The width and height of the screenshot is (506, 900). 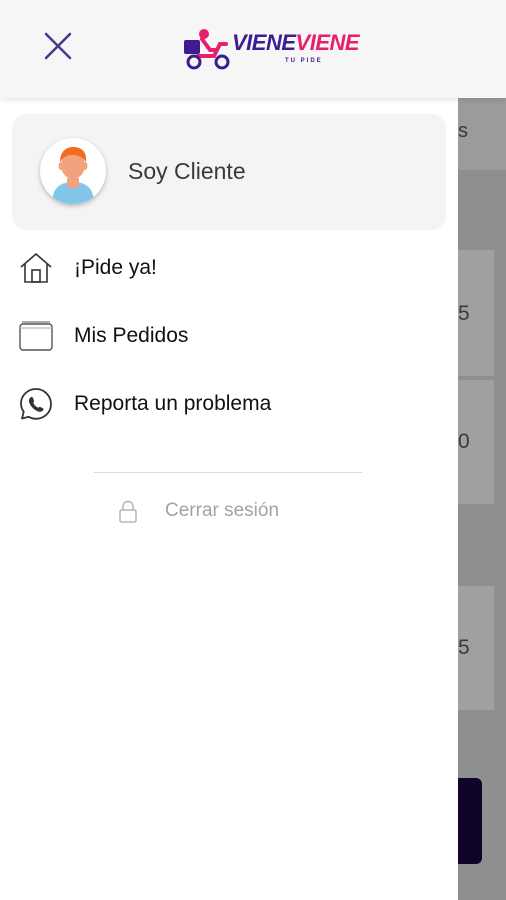 What do you see at coordinates (173, 403) in the screenshot?
I see `menu-item-label: Reporta un problema` at bounding box center [173, 403].